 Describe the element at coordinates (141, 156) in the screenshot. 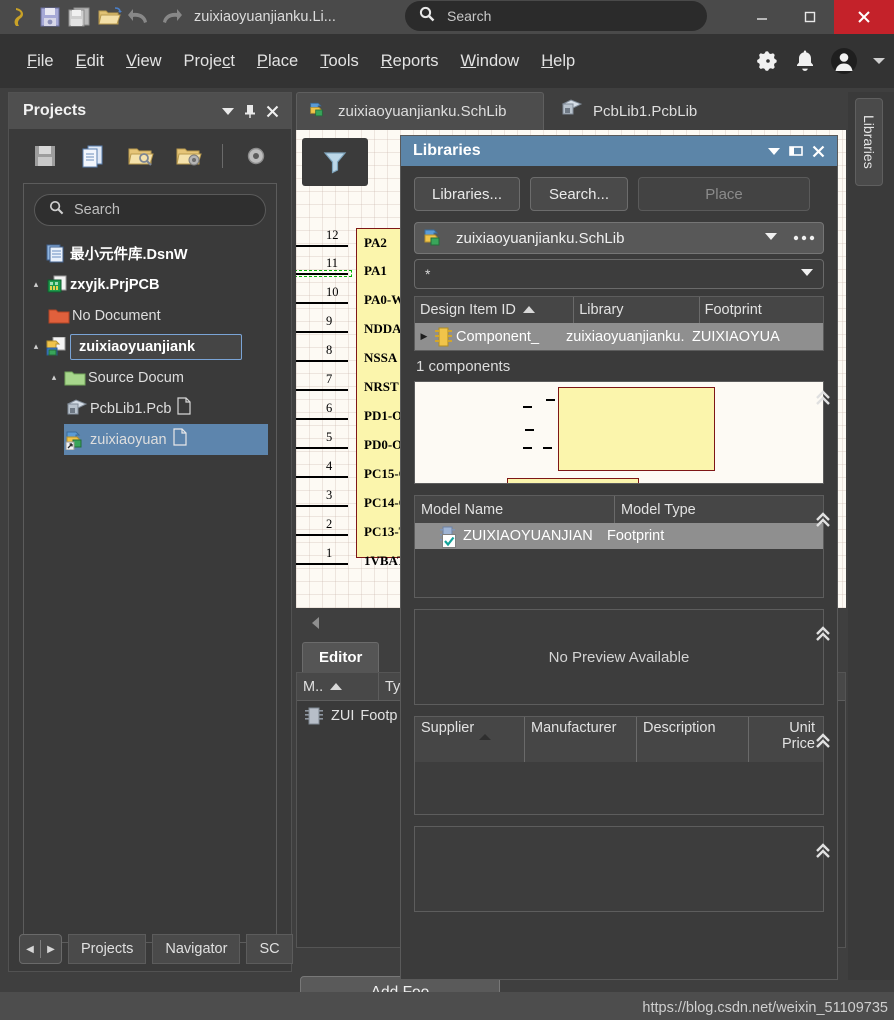

I see `open-project-icon` at that location.